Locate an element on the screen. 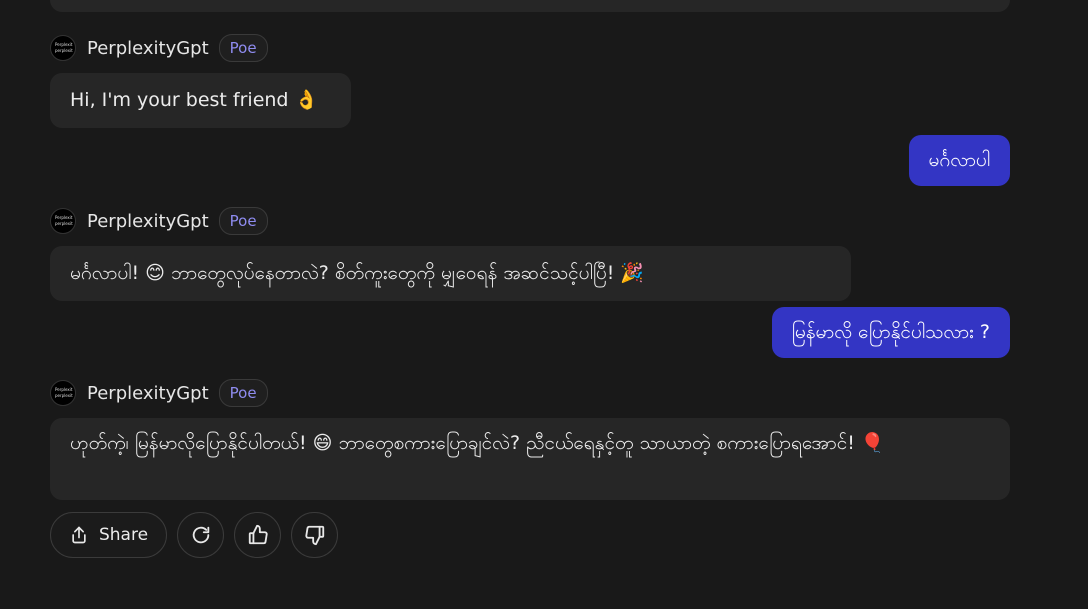  message-actions: Share is located at coordinates (194, 535).